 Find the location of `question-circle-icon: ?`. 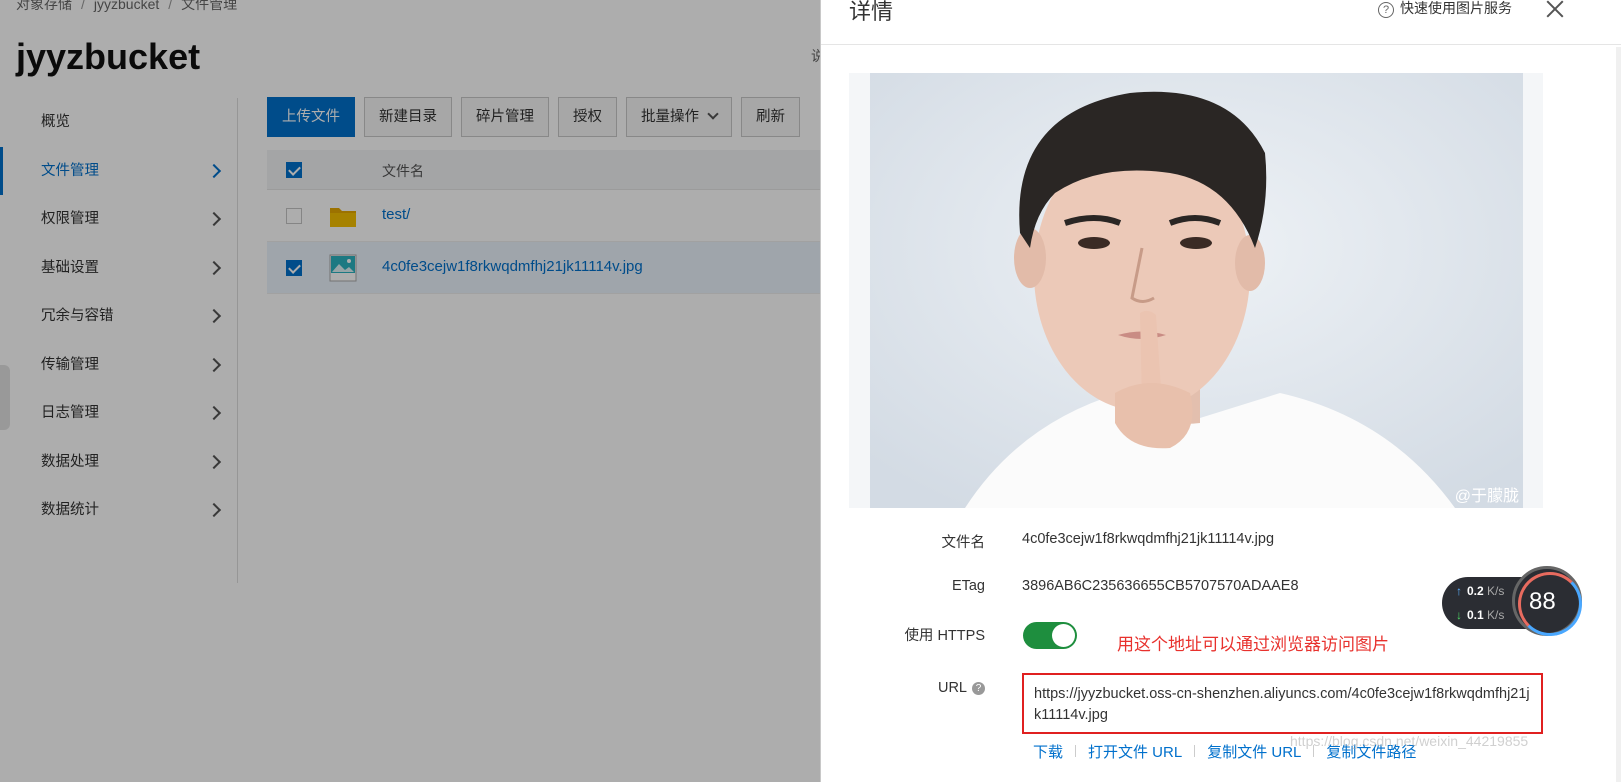

question-circle-icon: ? is located at coordinates (1386, 10).